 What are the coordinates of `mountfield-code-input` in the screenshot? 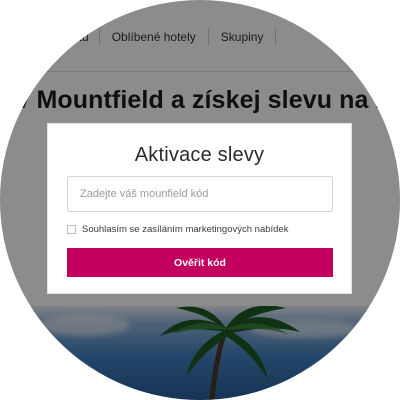 It's located at (200, 194).